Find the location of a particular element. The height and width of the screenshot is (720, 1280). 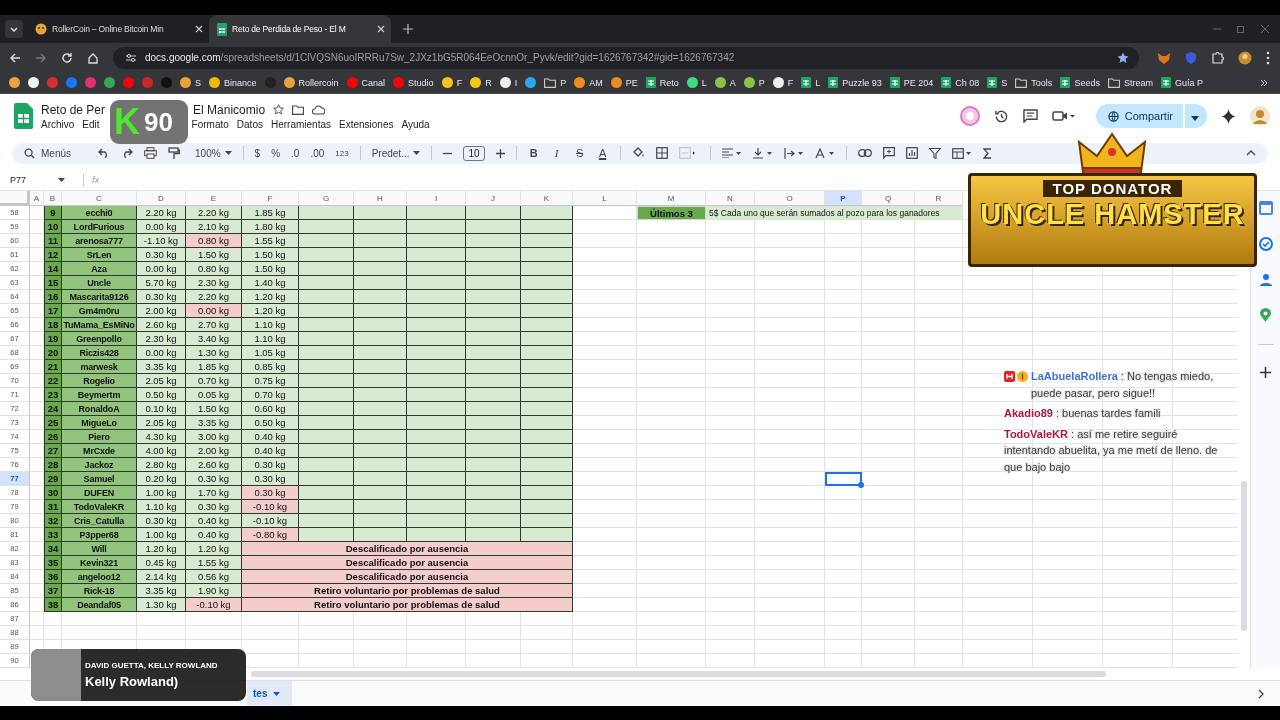

map-pin-icon is located at coordinates (1265, 315).